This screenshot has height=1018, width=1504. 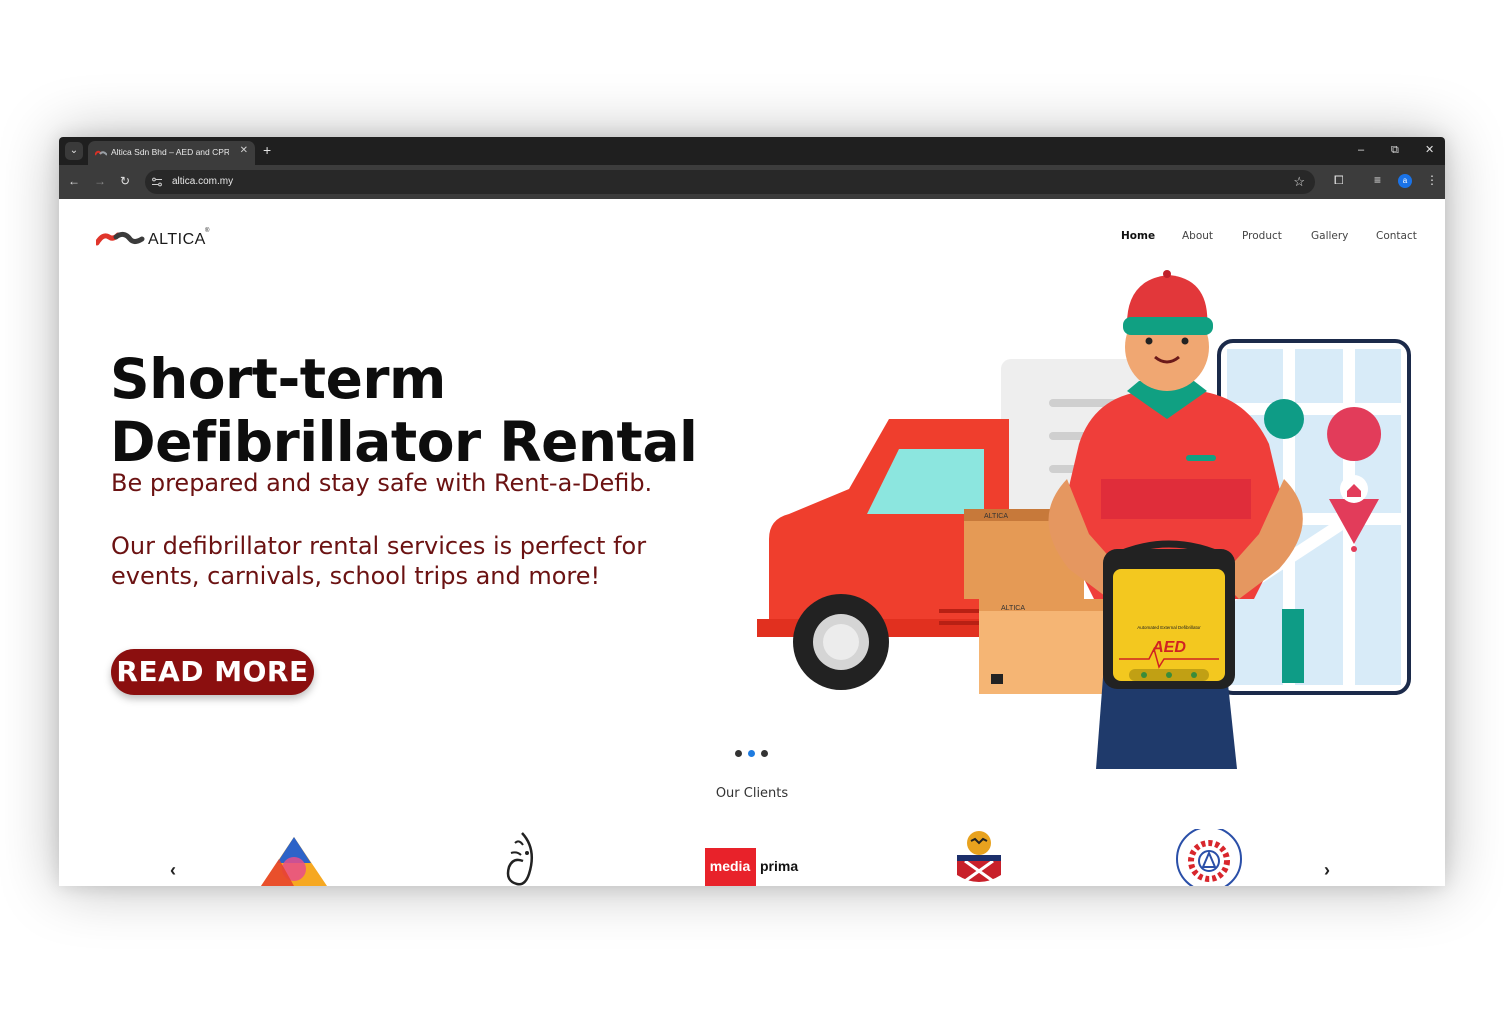 I want to click on menu-icon: ⋮, so click(x=1432, y=180).